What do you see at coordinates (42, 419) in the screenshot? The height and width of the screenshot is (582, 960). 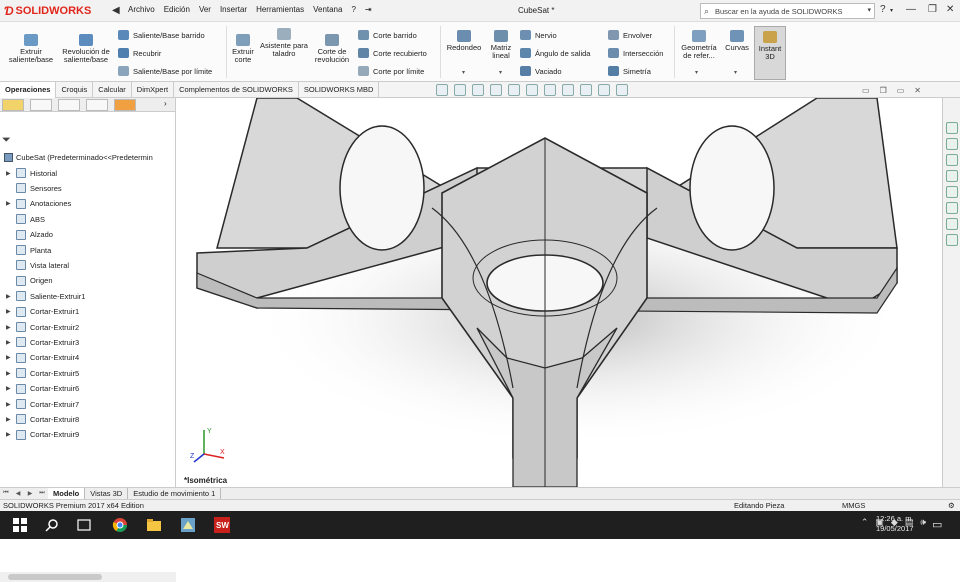 I see `tree-item: ▶ Cortar-Extruir8` at bounding box center [42, 419].